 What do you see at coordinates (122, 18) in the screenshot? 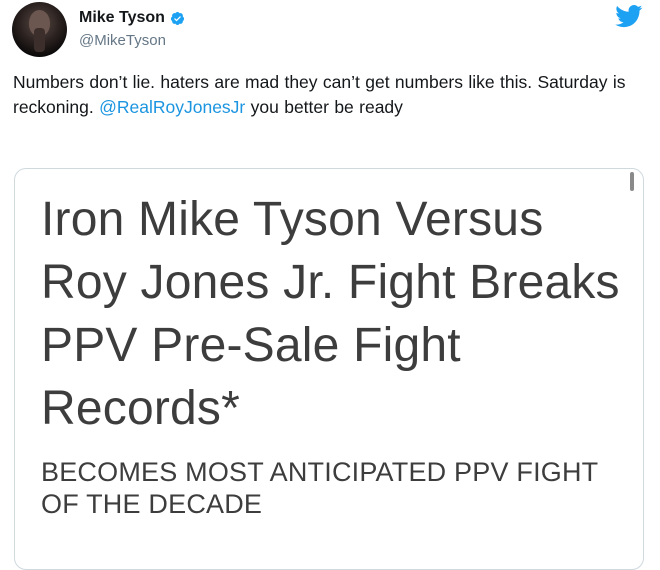
I see `author-name-text: Mike Tyson` at bounding box center [122, 18].